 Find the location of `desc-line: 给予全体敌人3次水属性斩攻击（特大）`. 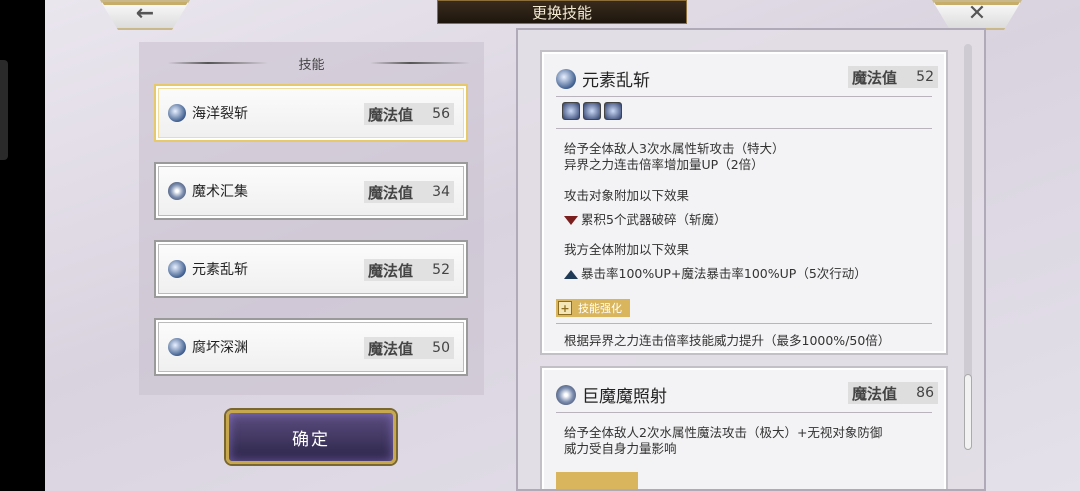

desc-line: 给予全体敌人3次水属性斩攻击（特大） is located at coordinates (674, 148).